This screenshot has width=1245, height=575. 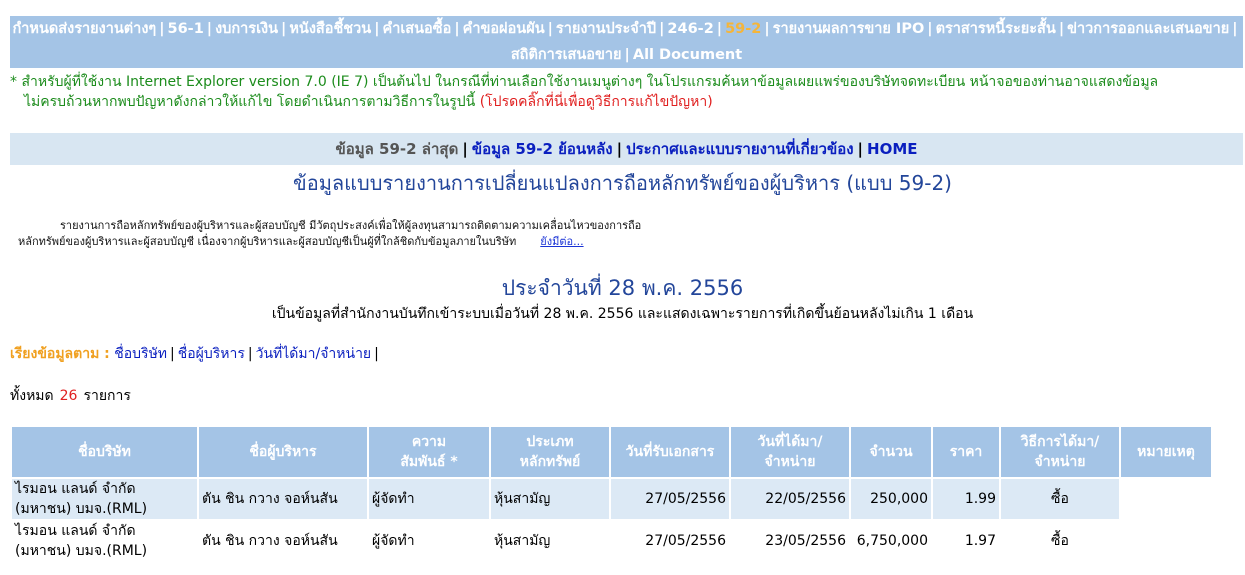 I want to click on cell-price: 1.99, so click(x=966, y=499).